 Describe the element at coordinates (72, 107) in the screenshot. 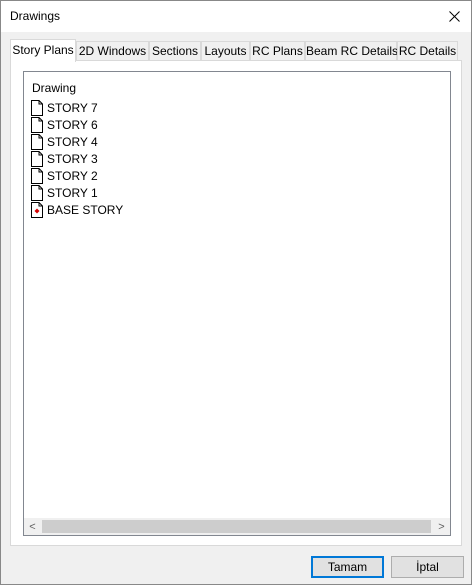

I see `tree-item-label: STORY 7` at that location.